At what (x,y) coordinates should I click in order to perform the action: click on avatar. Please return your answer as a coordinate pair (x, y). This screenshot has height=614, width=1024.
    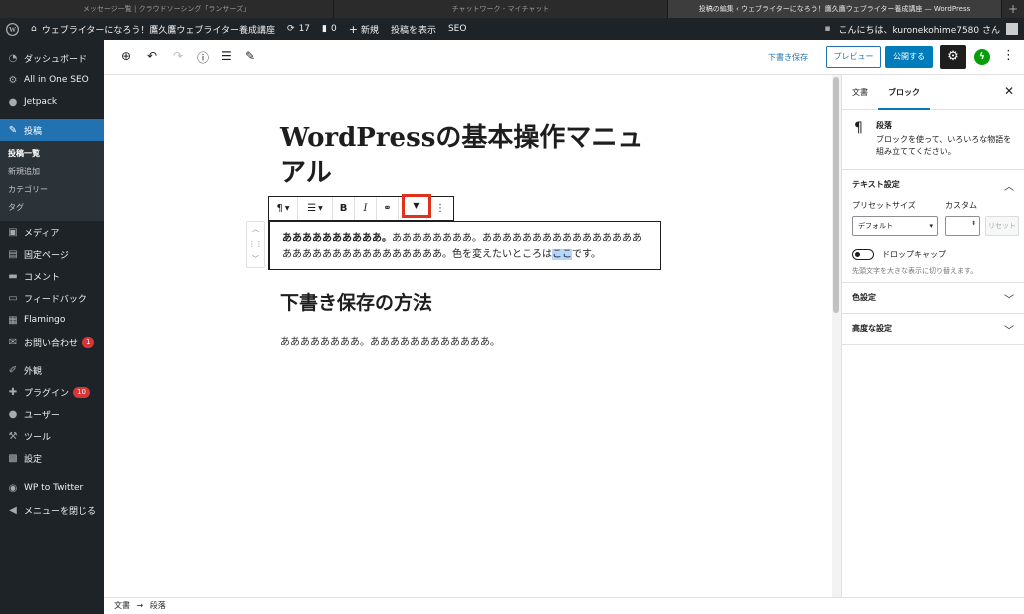
    Looking at the image, I should click on (1012, 29).